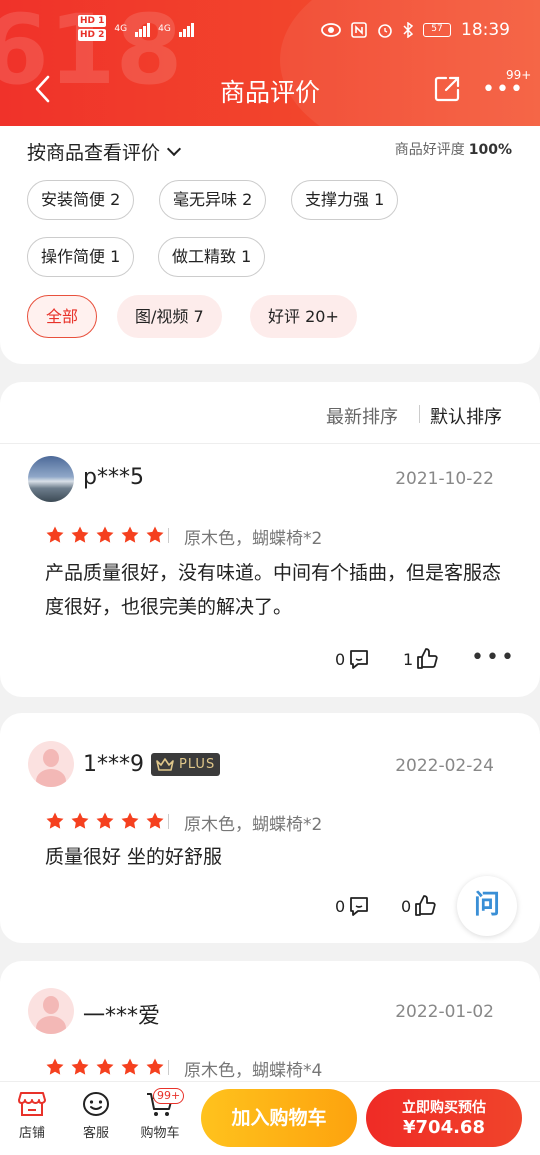 The height and width of the screenshot is (1155, 540). I want to click on cart-label: 购物车, so click(160, 1133).